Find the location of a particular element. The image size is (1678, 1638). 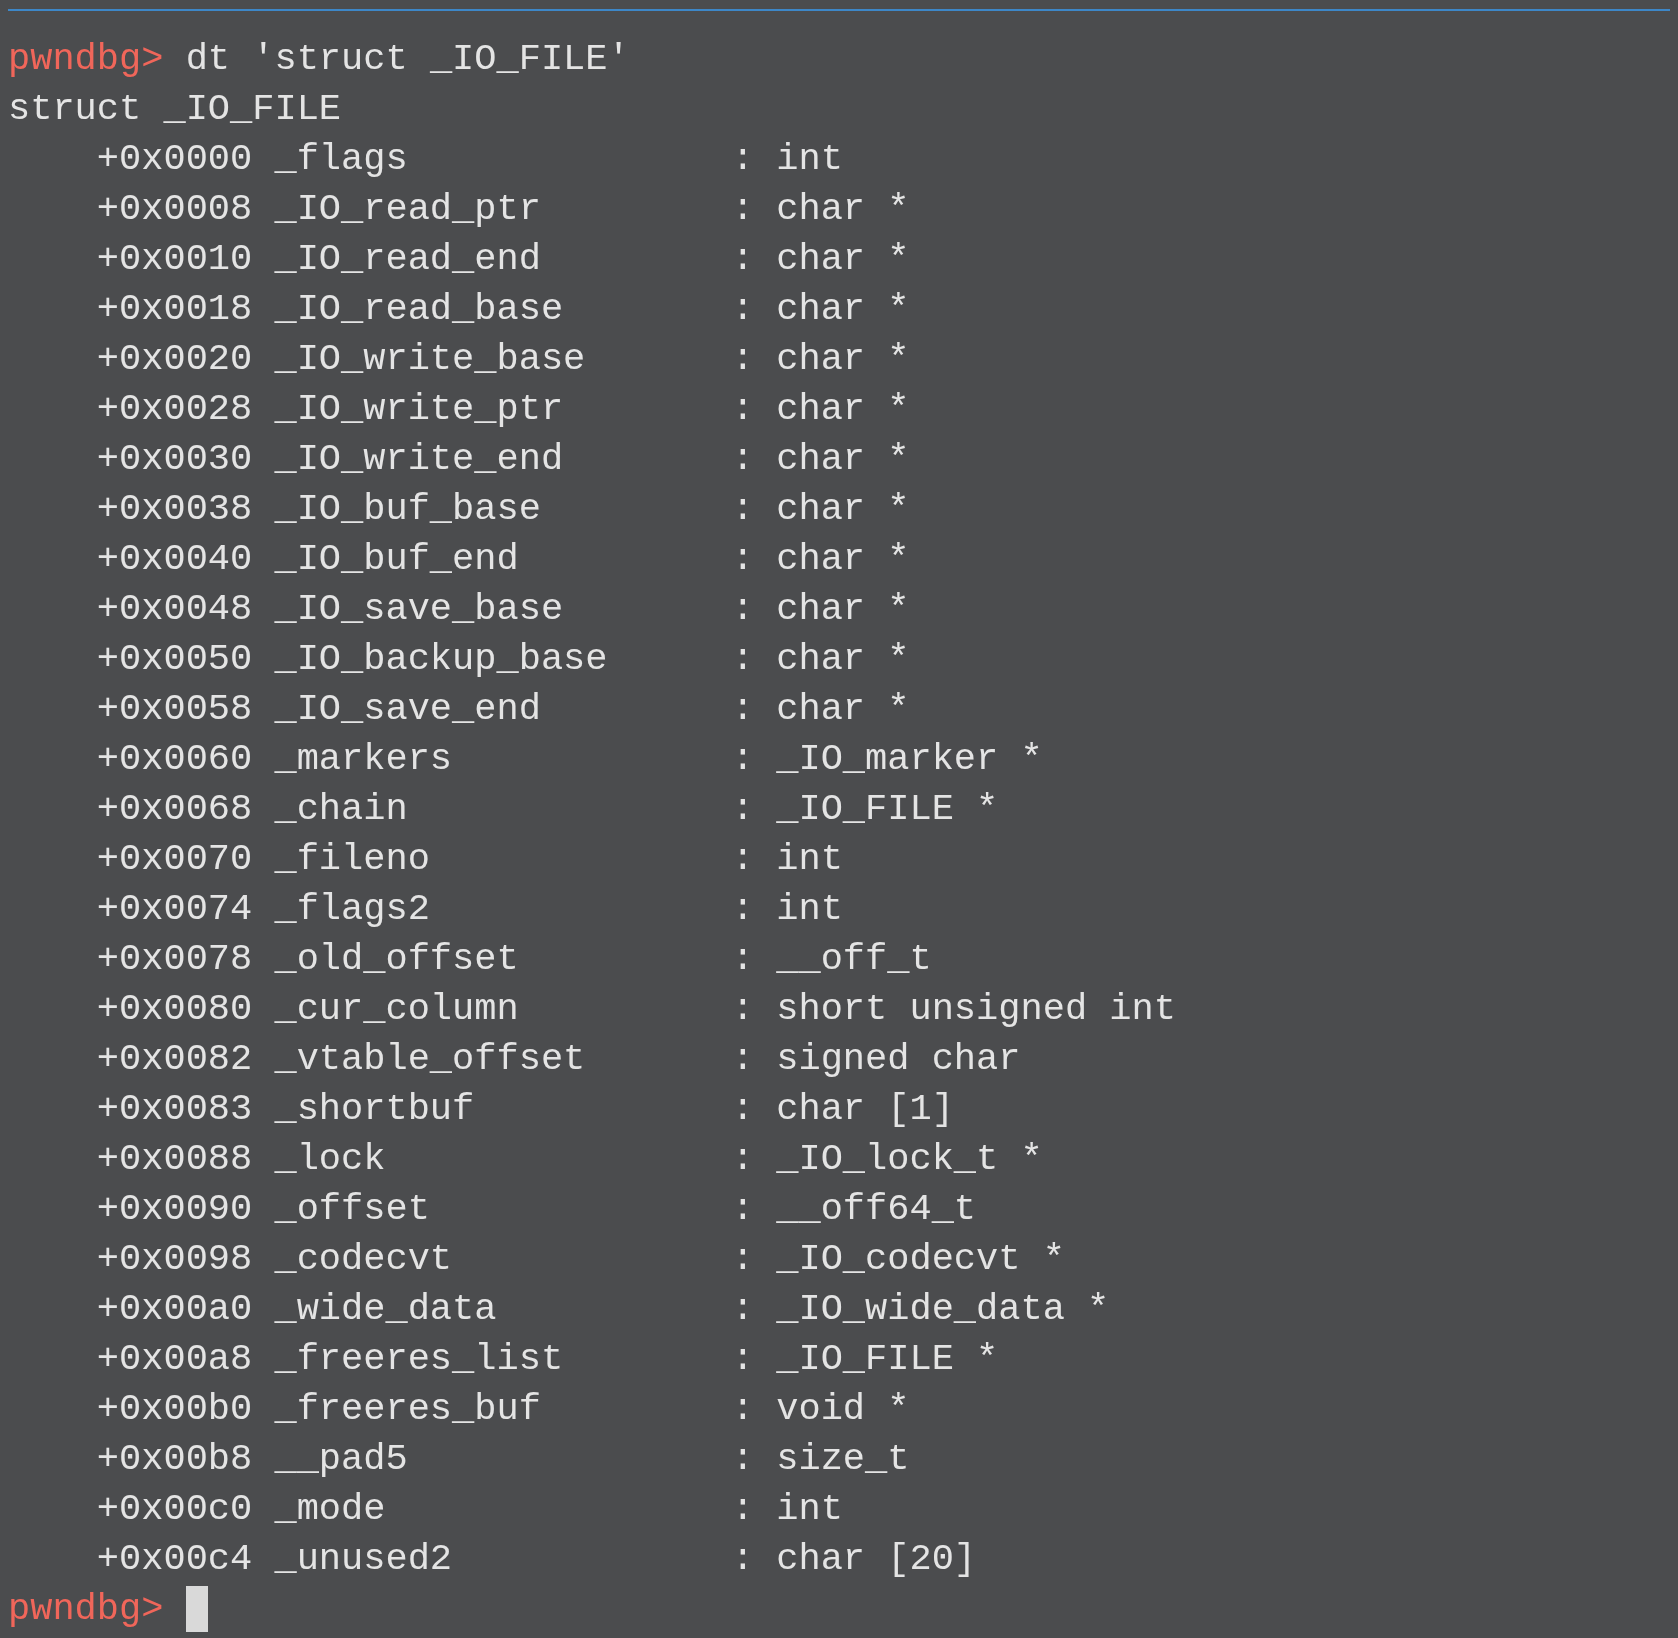

field-offset: +0x00c0 is located at coordinates (175, 1509).